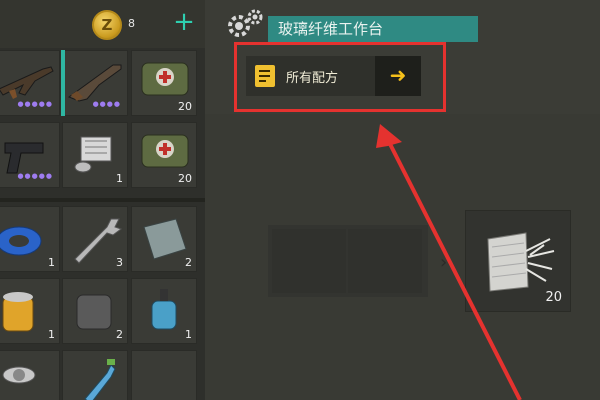  What do you see at coordinates (164, 239) in the screenshot?
I see `inventory-slot-metal-plate: 2` at bounding box center [164, 239].